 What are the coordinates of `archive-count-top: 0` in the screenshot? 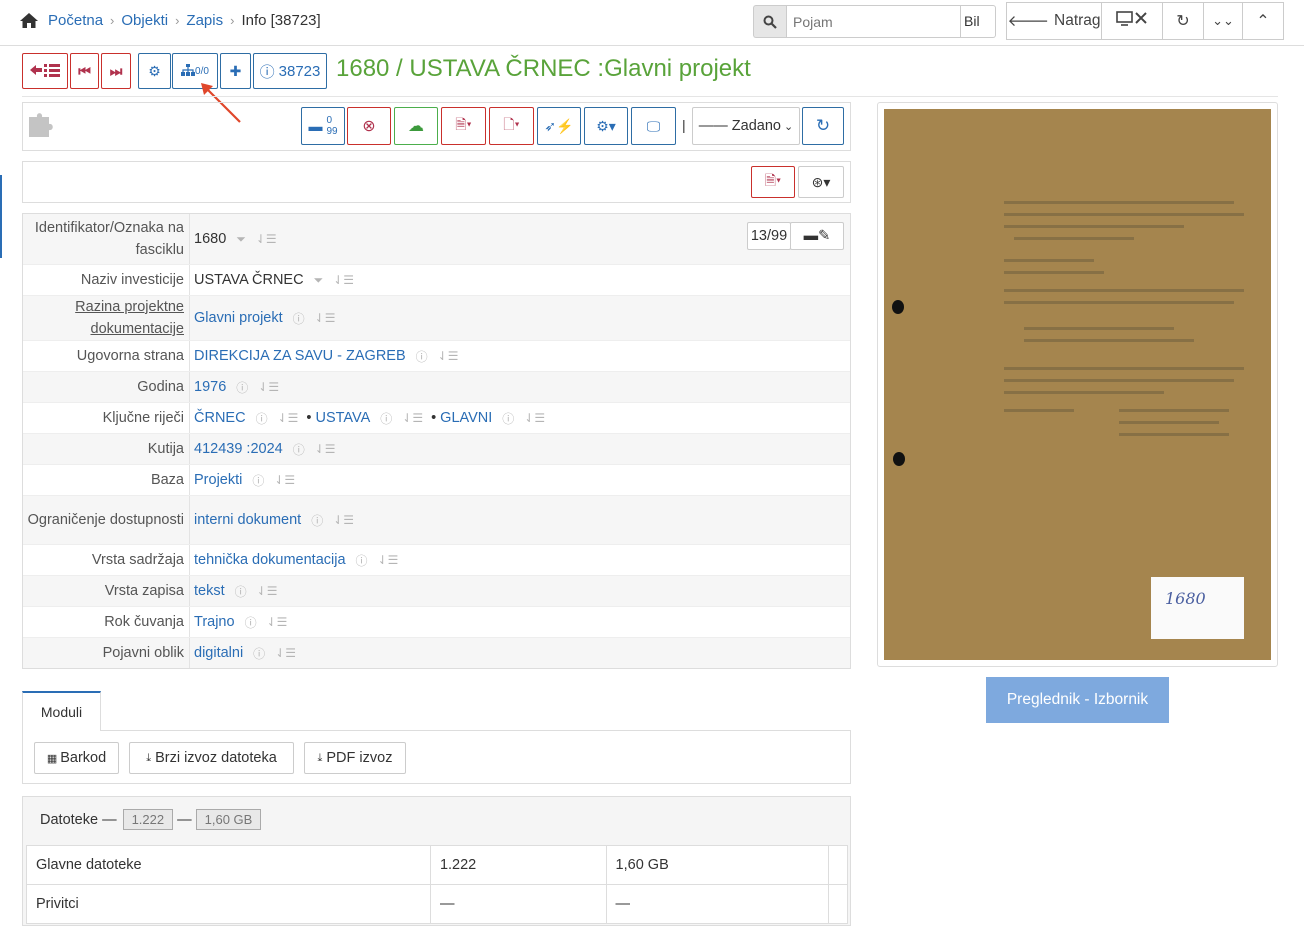 It's located at (329, 120).